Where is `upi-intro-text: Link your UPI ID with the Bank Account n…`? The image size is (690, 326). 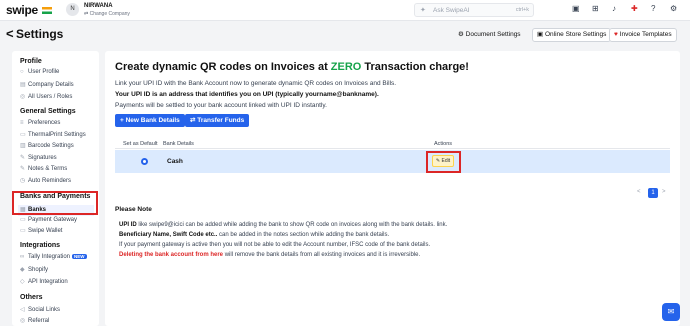 upi-intro-text: Link your UPI ID with the Bank Account n… is located at coordinates (256, 83).